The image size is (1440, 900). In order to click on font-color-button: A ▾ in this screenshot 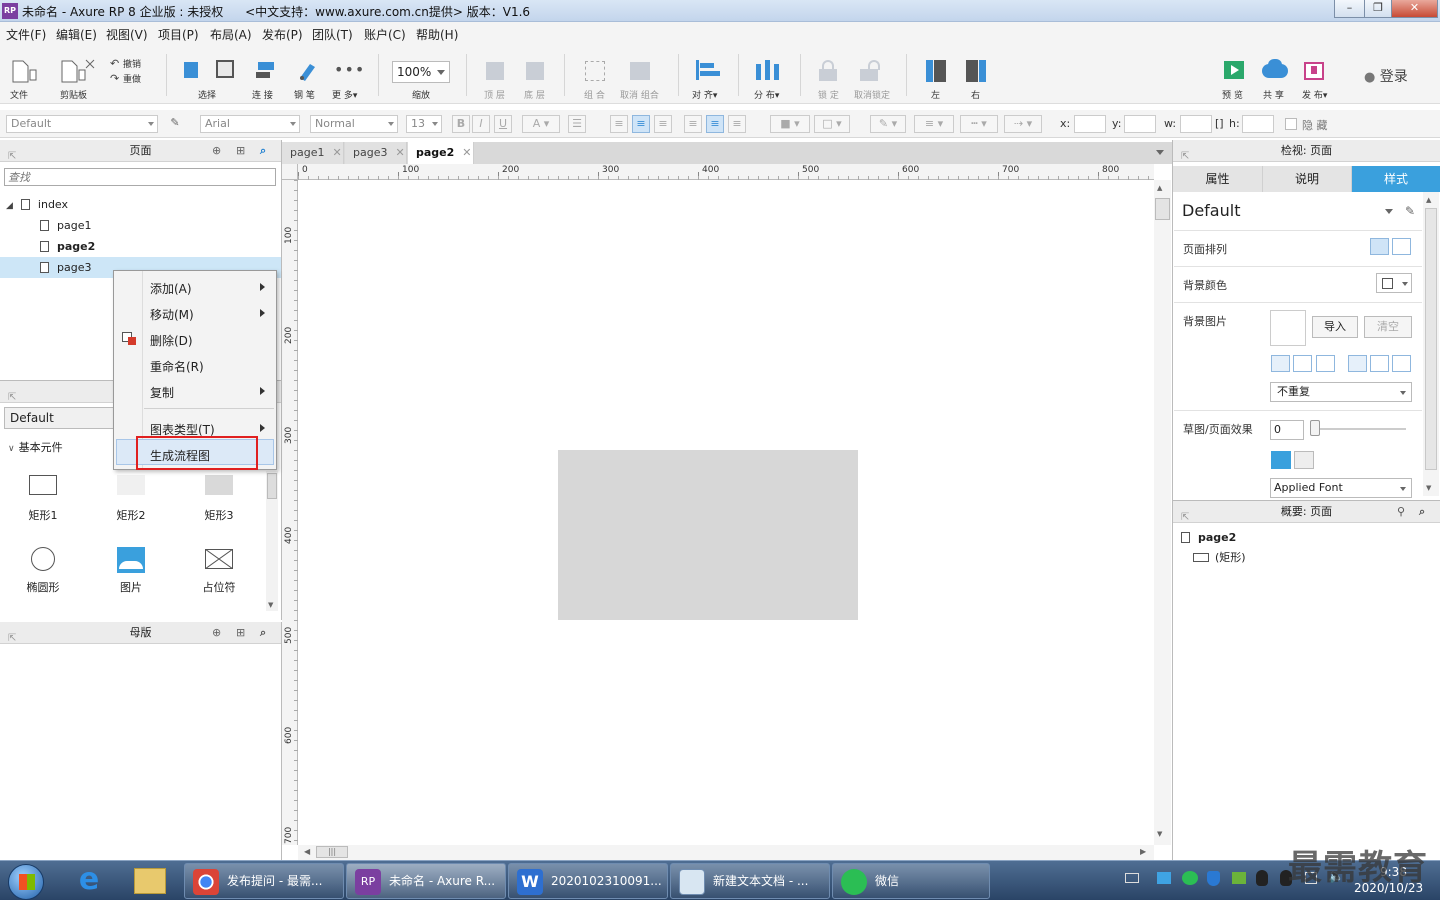, I will do `click(541, 124)`.